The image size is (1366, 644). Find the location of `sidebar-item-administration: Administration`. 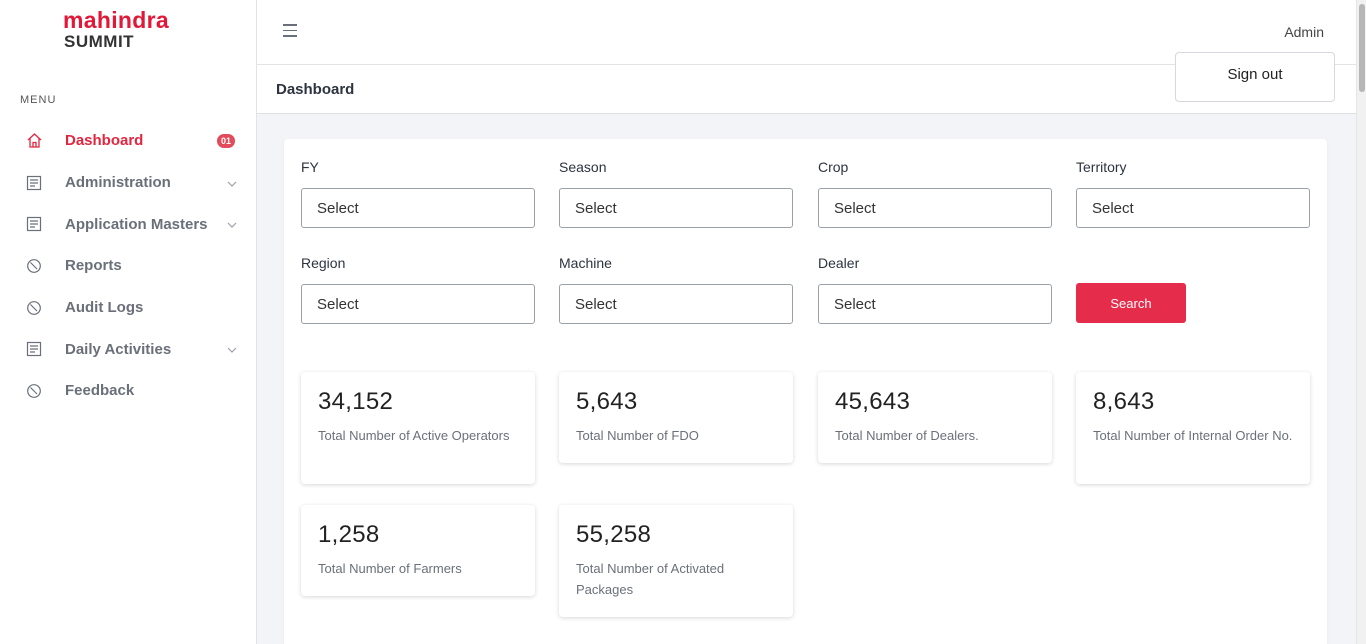

sidebar-item-administration: Administration is located at coordinates (128, 183).